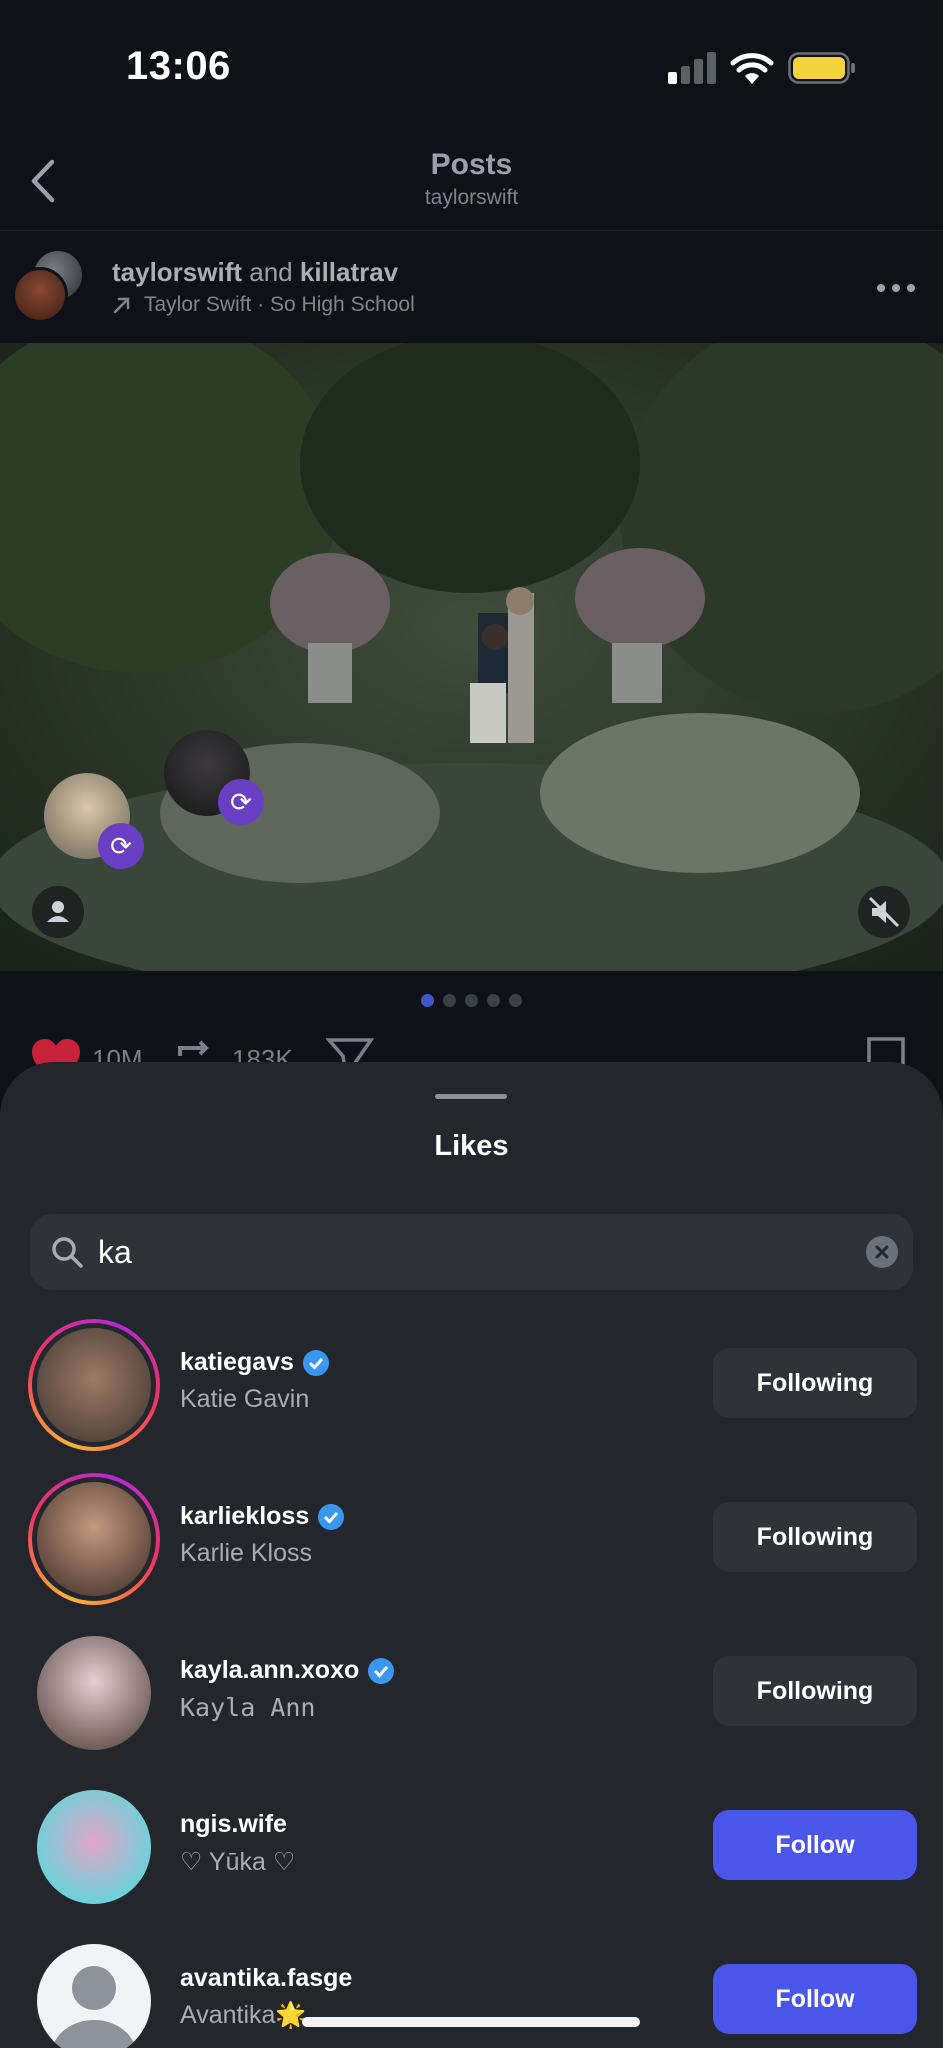 This screenshot has height=2048, width=943. I want to click on username-text: ngis.wife, so click(233, 1824).